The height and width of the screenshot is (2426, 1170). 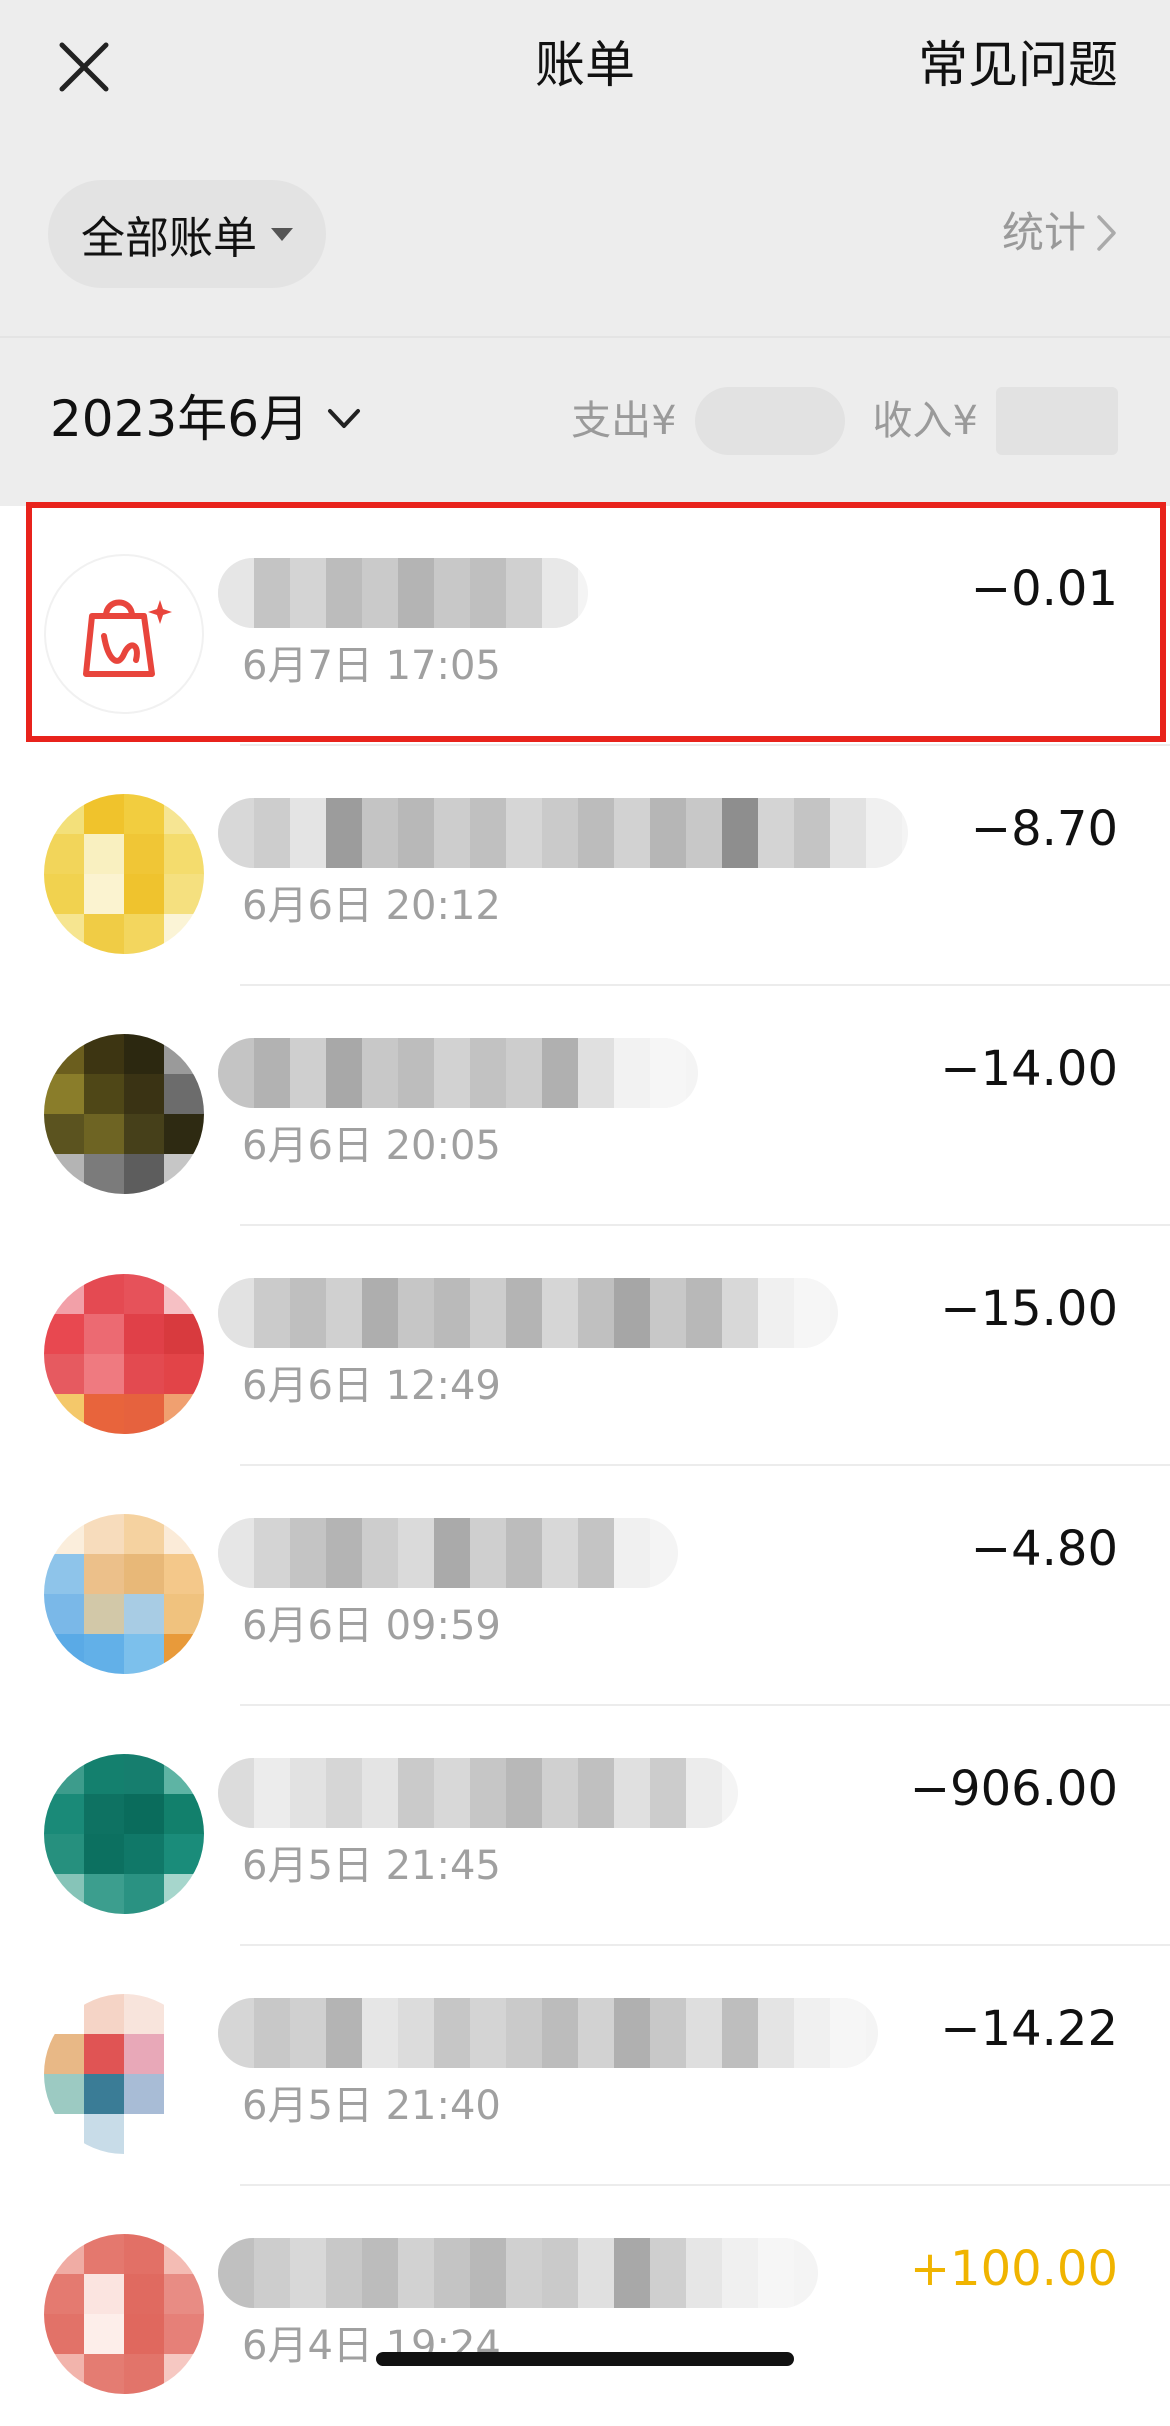 What do you see at coordinates (1044, 589) in the screenshot?
I see `transaction-amount: −0.01` at bounding box center [1044, 589].